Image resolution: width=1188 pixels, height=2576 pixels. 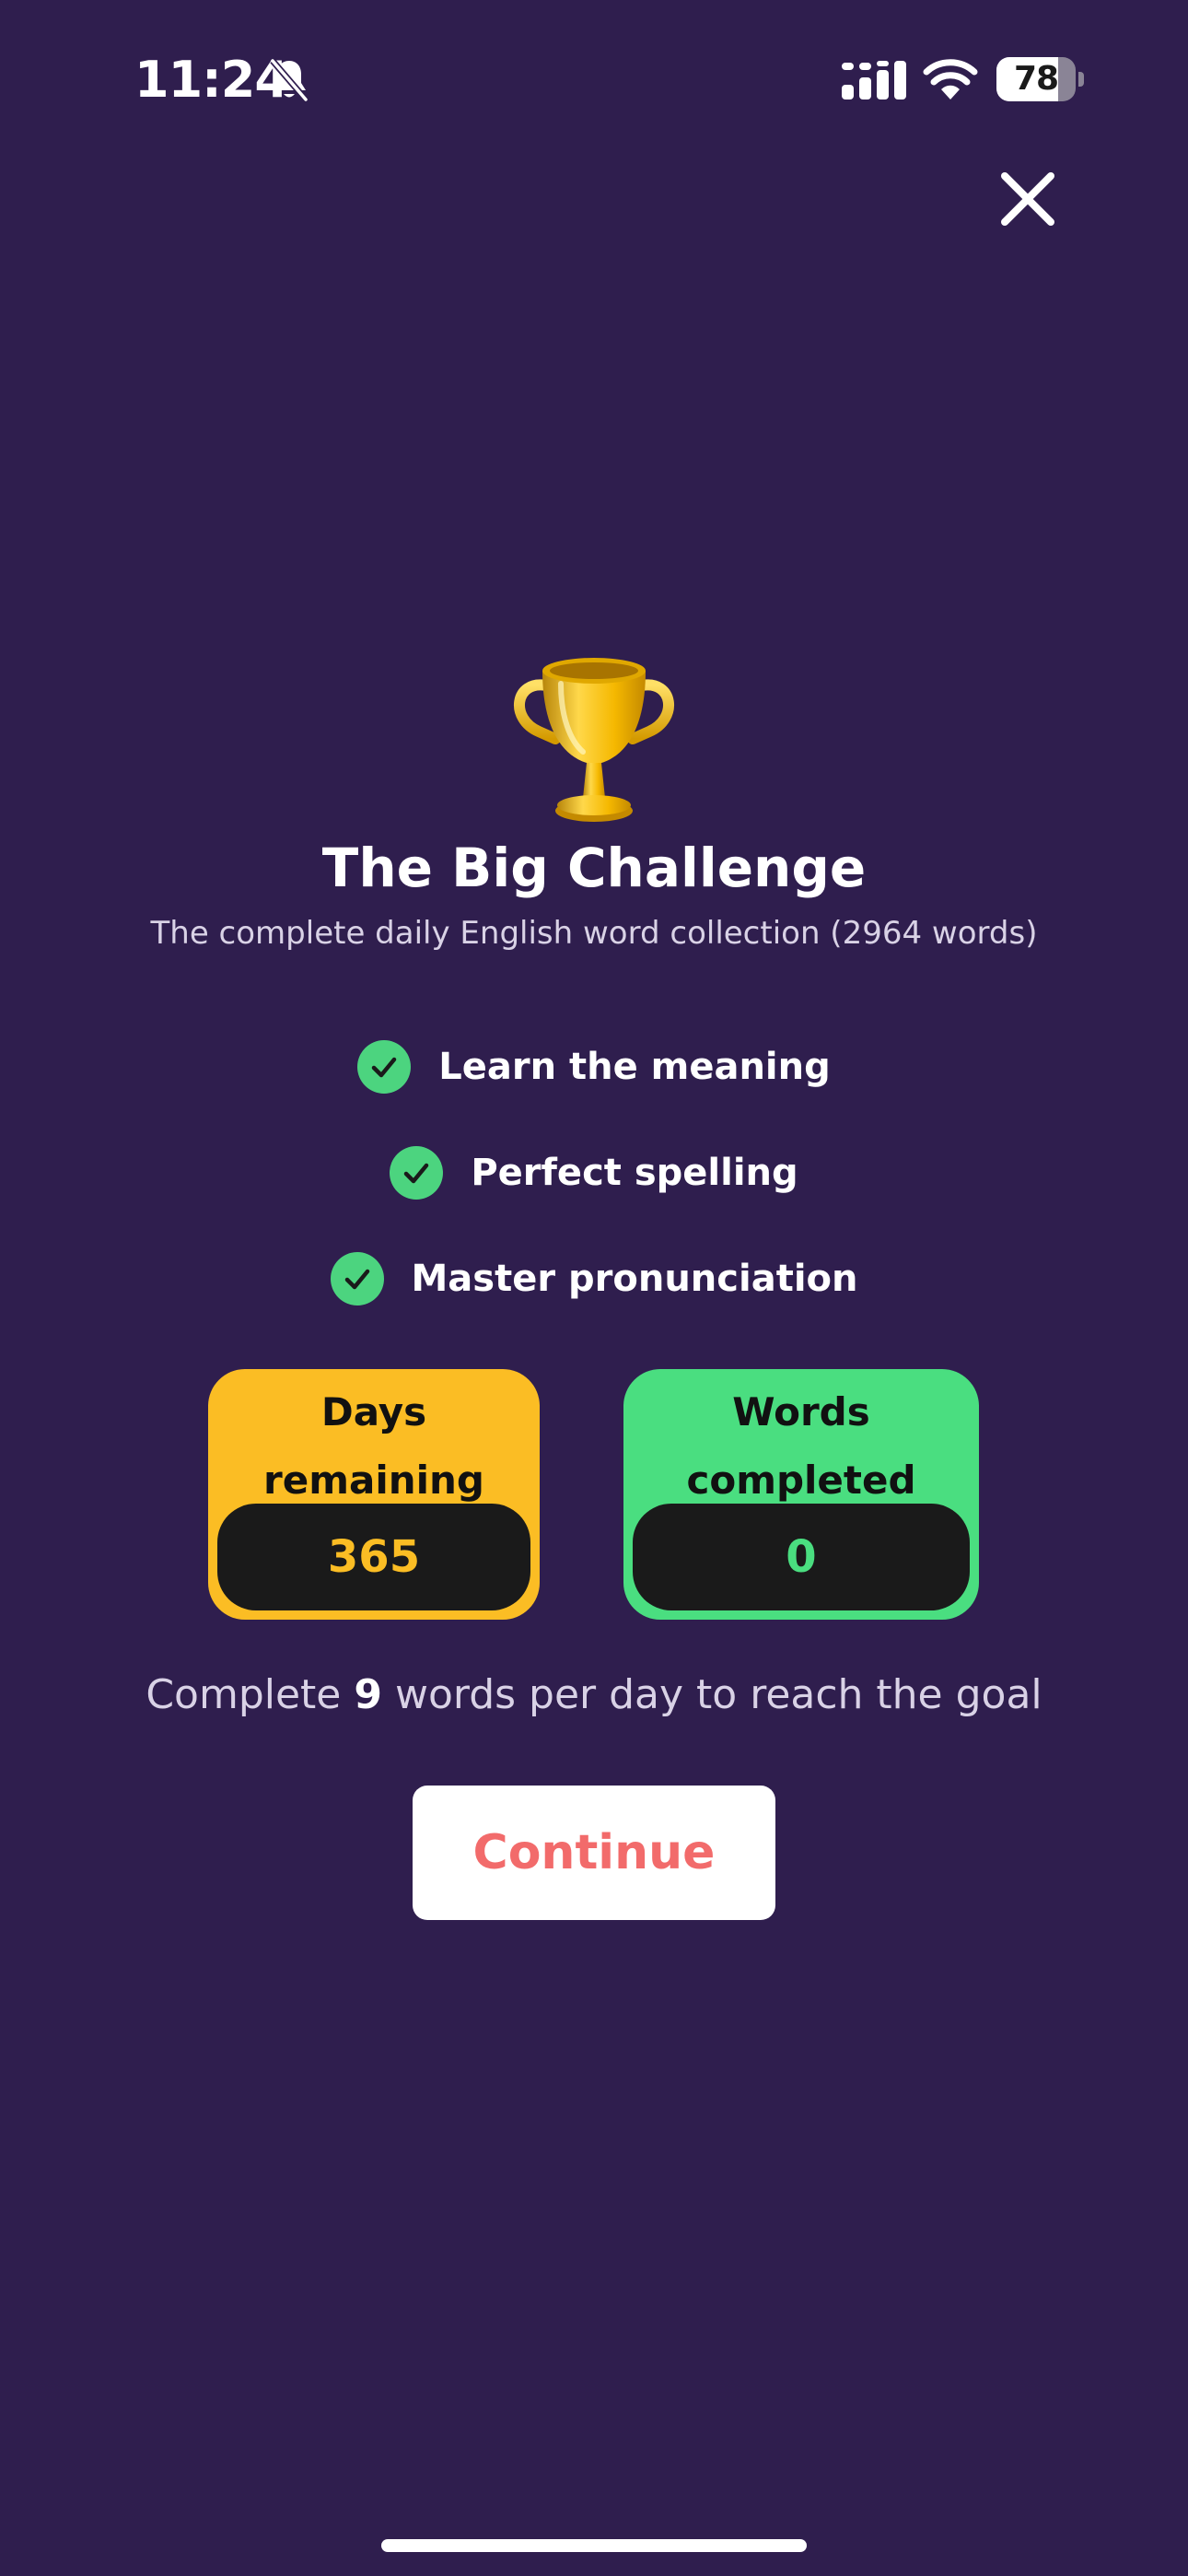 I want to click on days-remaining-label: Days remaining, so click(x=373, y=1446).